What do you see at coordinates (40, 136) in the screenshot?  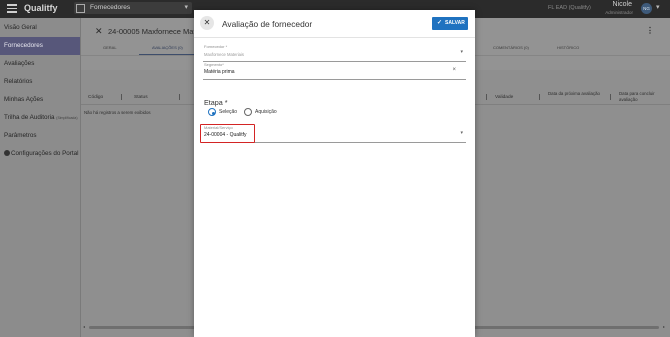 I see `sidebar-item-parametros: Parâmetros` at bounding box center [40, 136].